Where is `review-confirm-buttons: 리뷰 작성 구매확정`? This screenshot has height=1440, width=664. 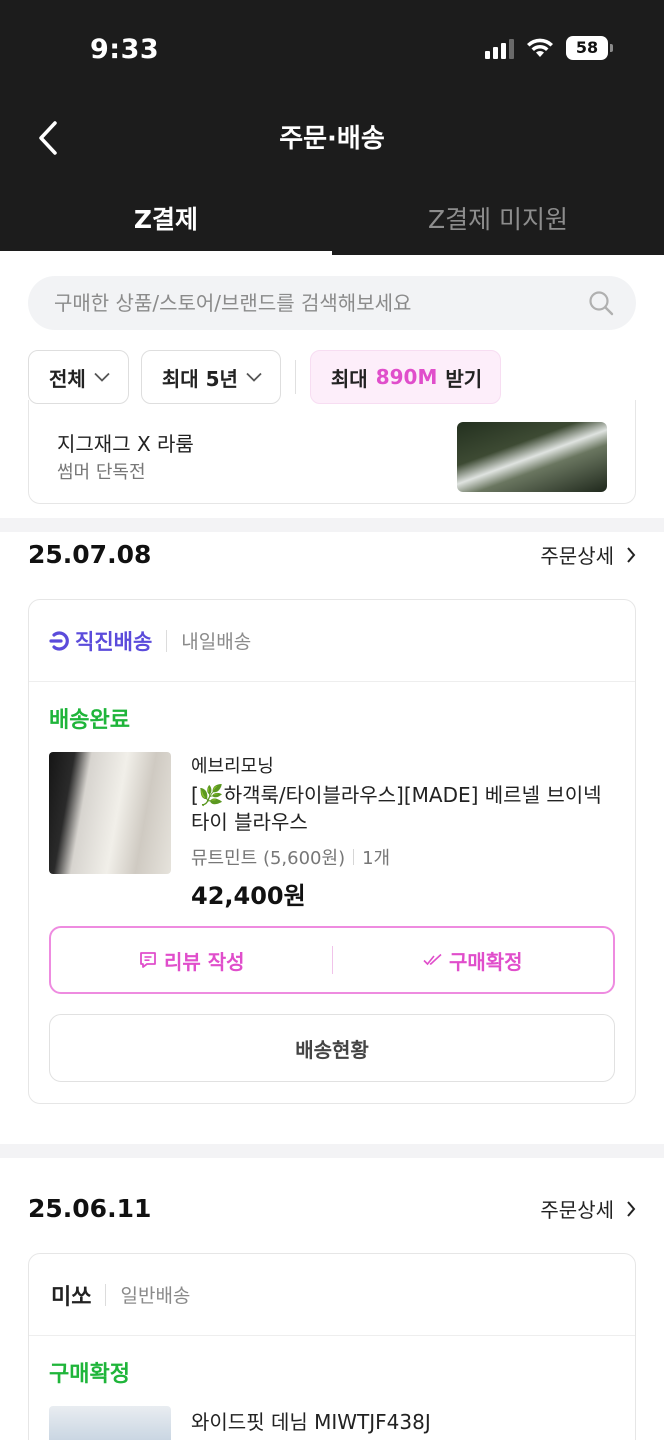 review-confirm-buttons: 리뷰 작성 구매확정 is located at coordinates (332, 960).